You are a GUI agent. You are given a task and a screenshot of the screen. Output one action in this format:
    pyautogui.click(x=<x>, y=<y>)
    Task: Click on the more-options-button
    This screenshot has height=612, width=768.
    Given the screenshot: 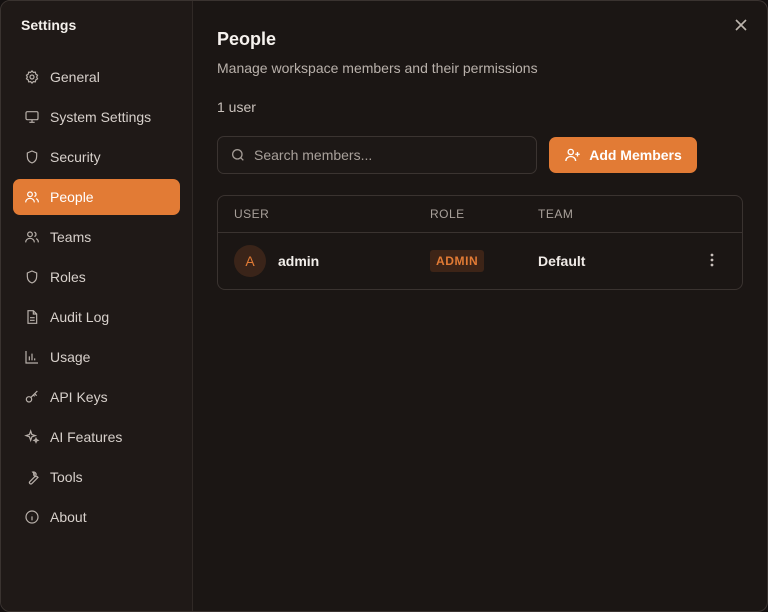 What is the action you would take?
    pyautogui.click(x=712, y=261)
    